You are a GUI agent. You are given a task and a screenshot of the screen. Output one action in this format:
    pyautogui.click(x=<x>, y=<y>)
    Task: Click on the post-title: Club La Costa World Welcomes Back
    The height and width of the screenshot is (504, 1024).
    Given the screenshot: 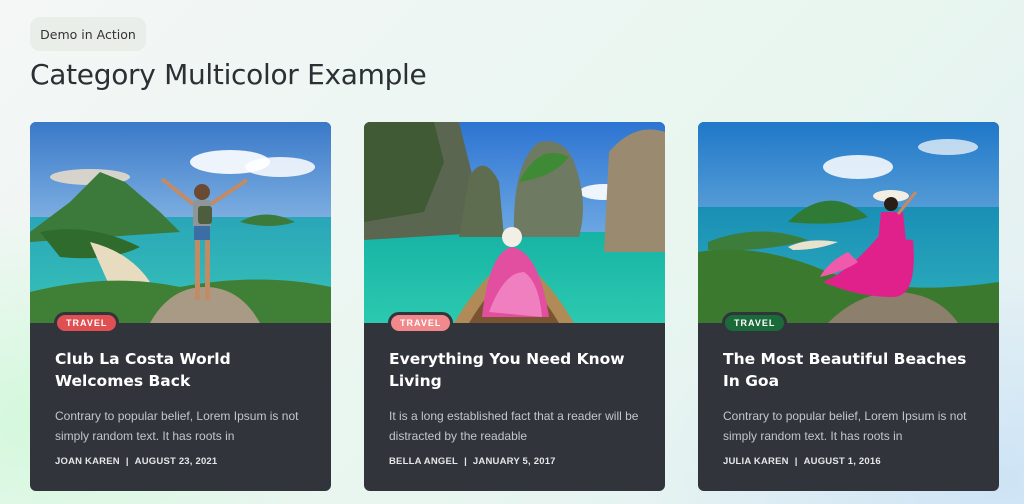 What is the action you would take?
    pyautogui.click(x=185, y=370)
    